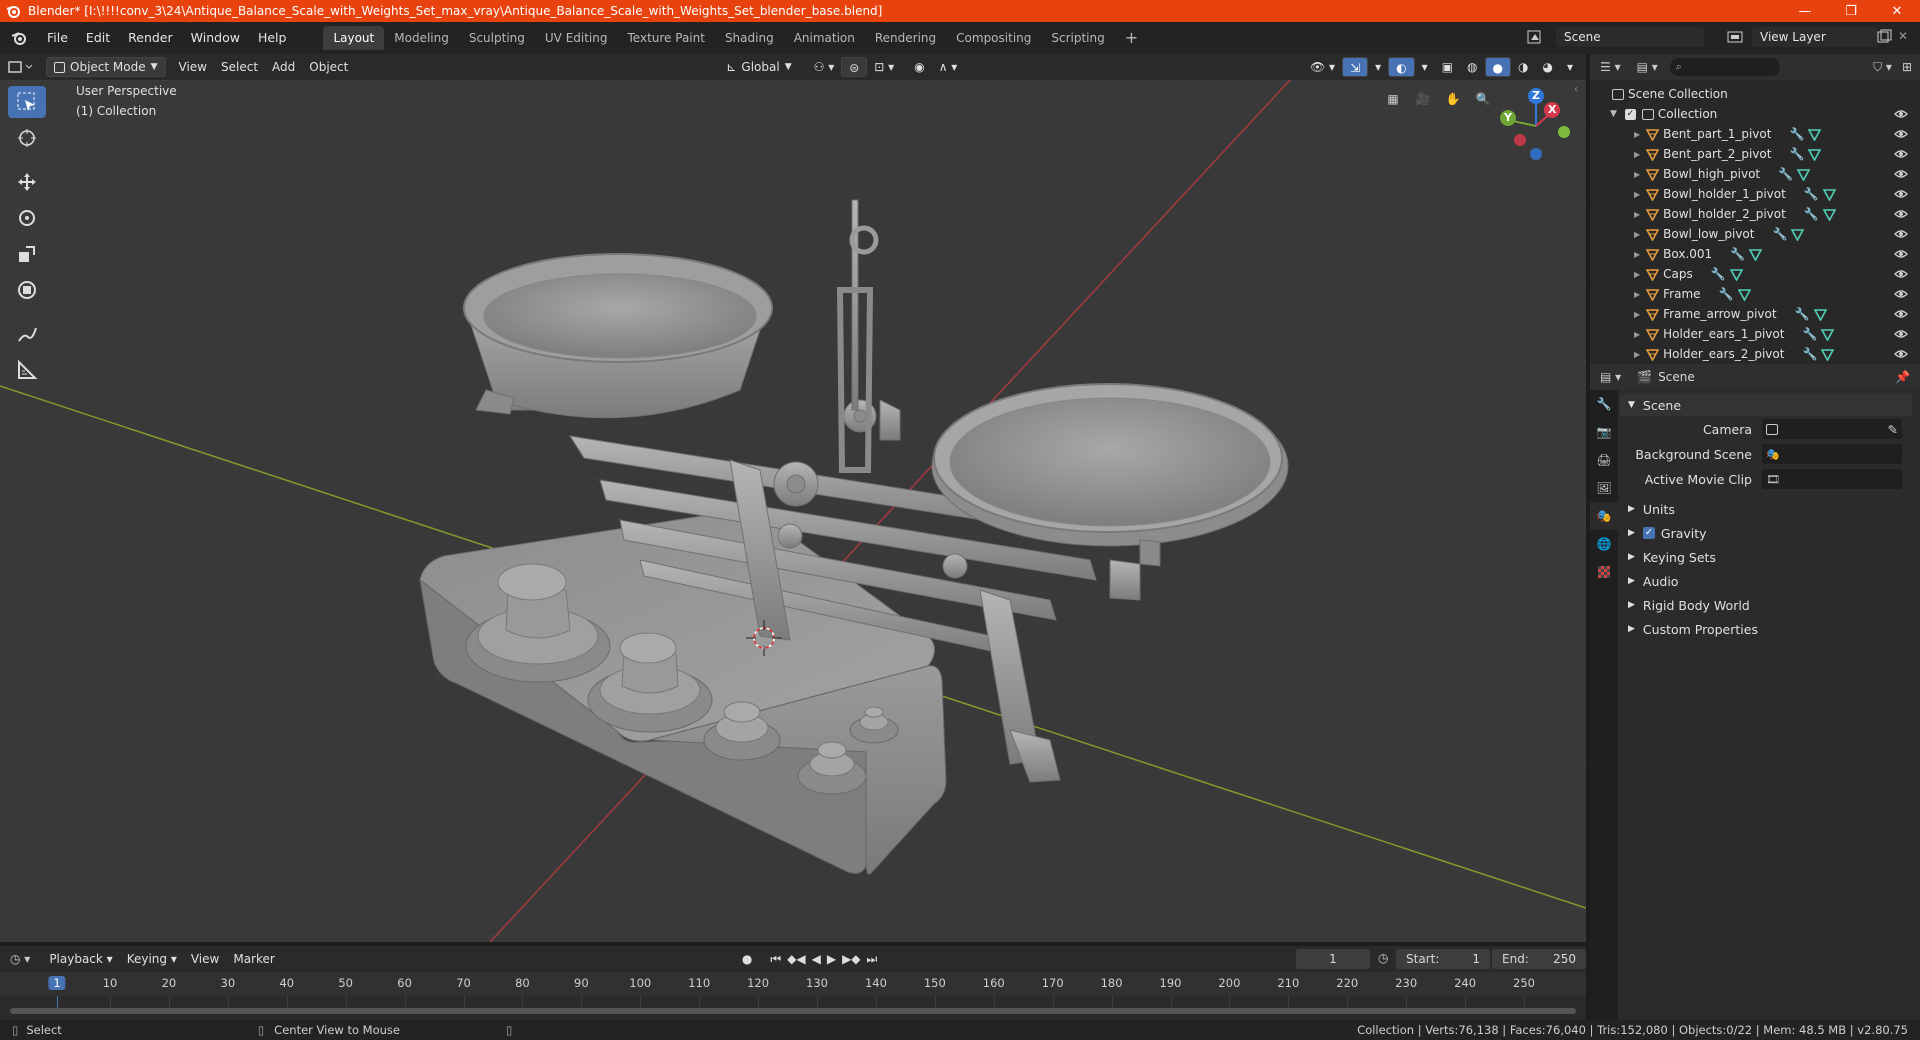 The height and width of the screenshot is (1040, 1920). Describe the element at coordinates (1755, 334) in the screenshot. I see `outliner-item: ▶ Holder_ears_1_pivot 🔧` at that location.